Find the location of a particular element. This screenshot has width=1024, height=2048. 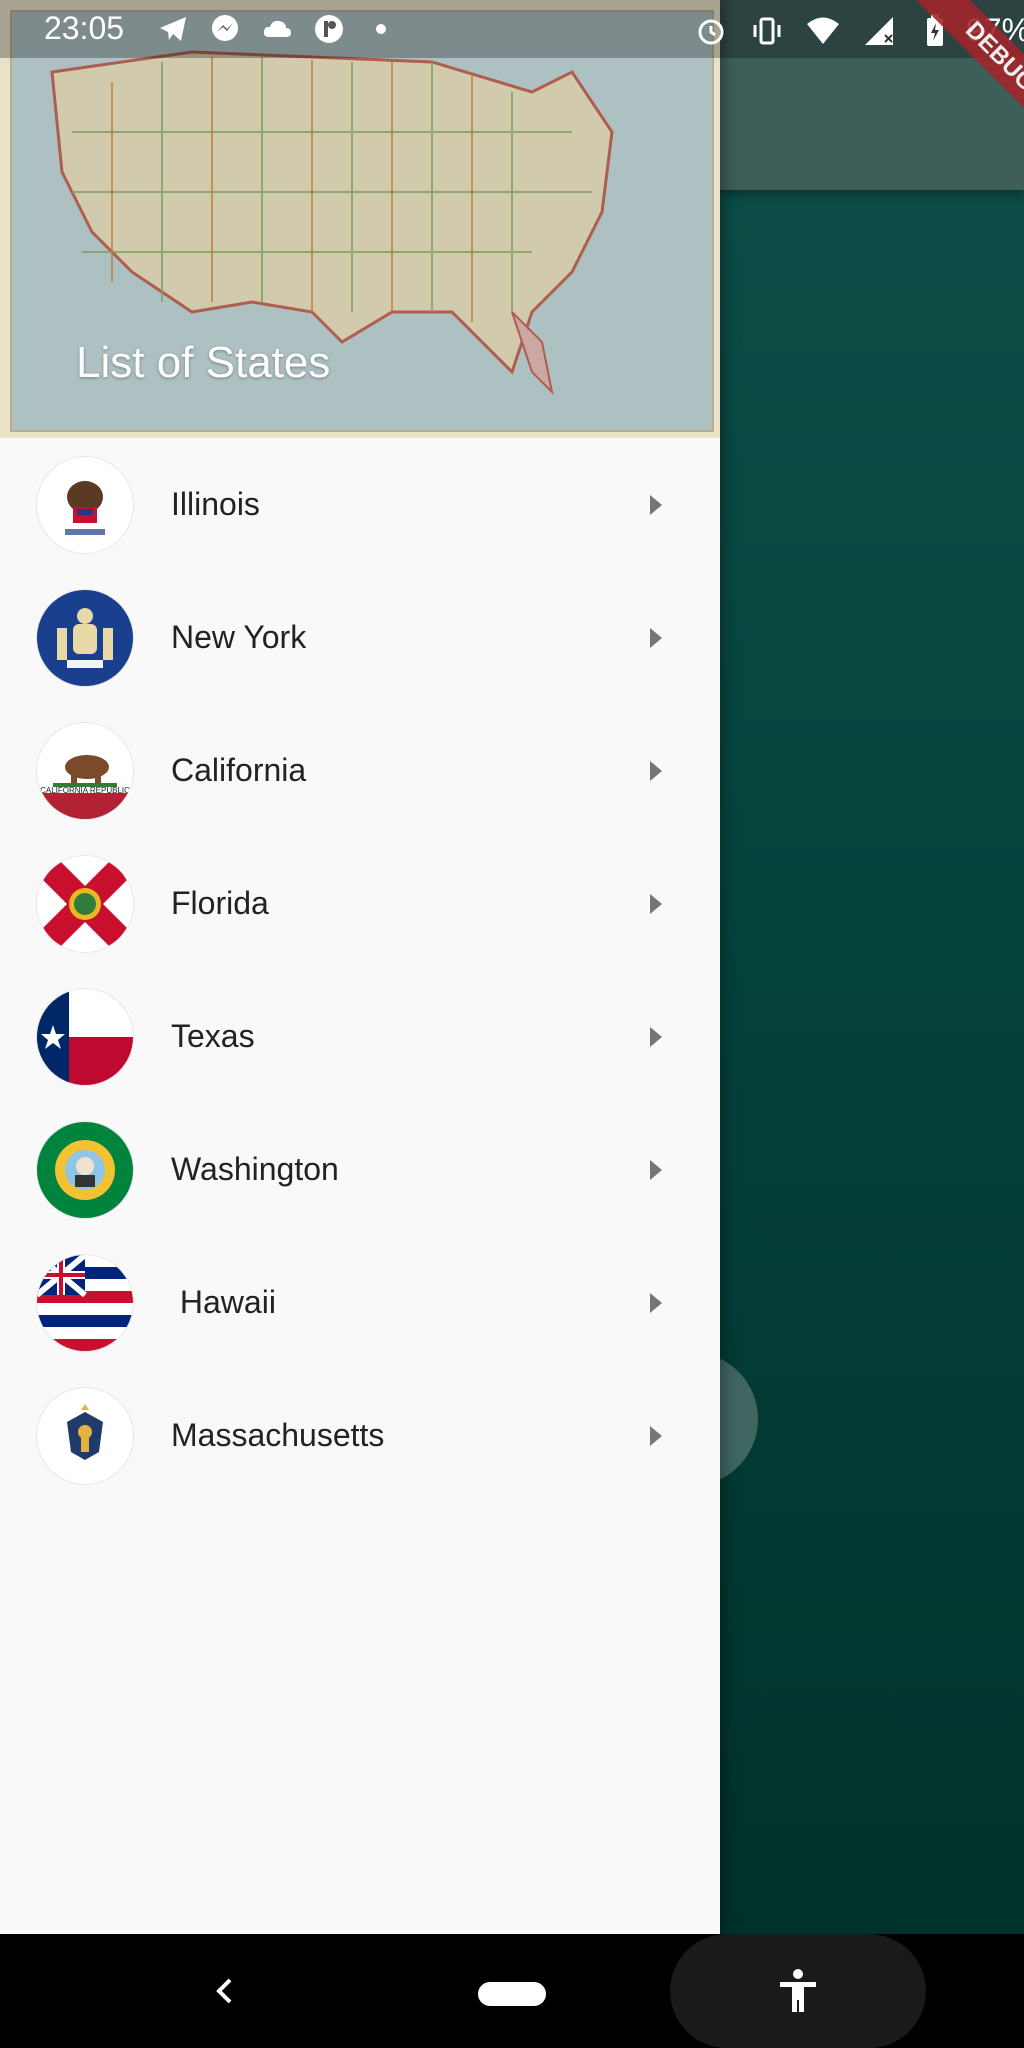

list-item-label: Washington is located at coordinates (255, 1169).